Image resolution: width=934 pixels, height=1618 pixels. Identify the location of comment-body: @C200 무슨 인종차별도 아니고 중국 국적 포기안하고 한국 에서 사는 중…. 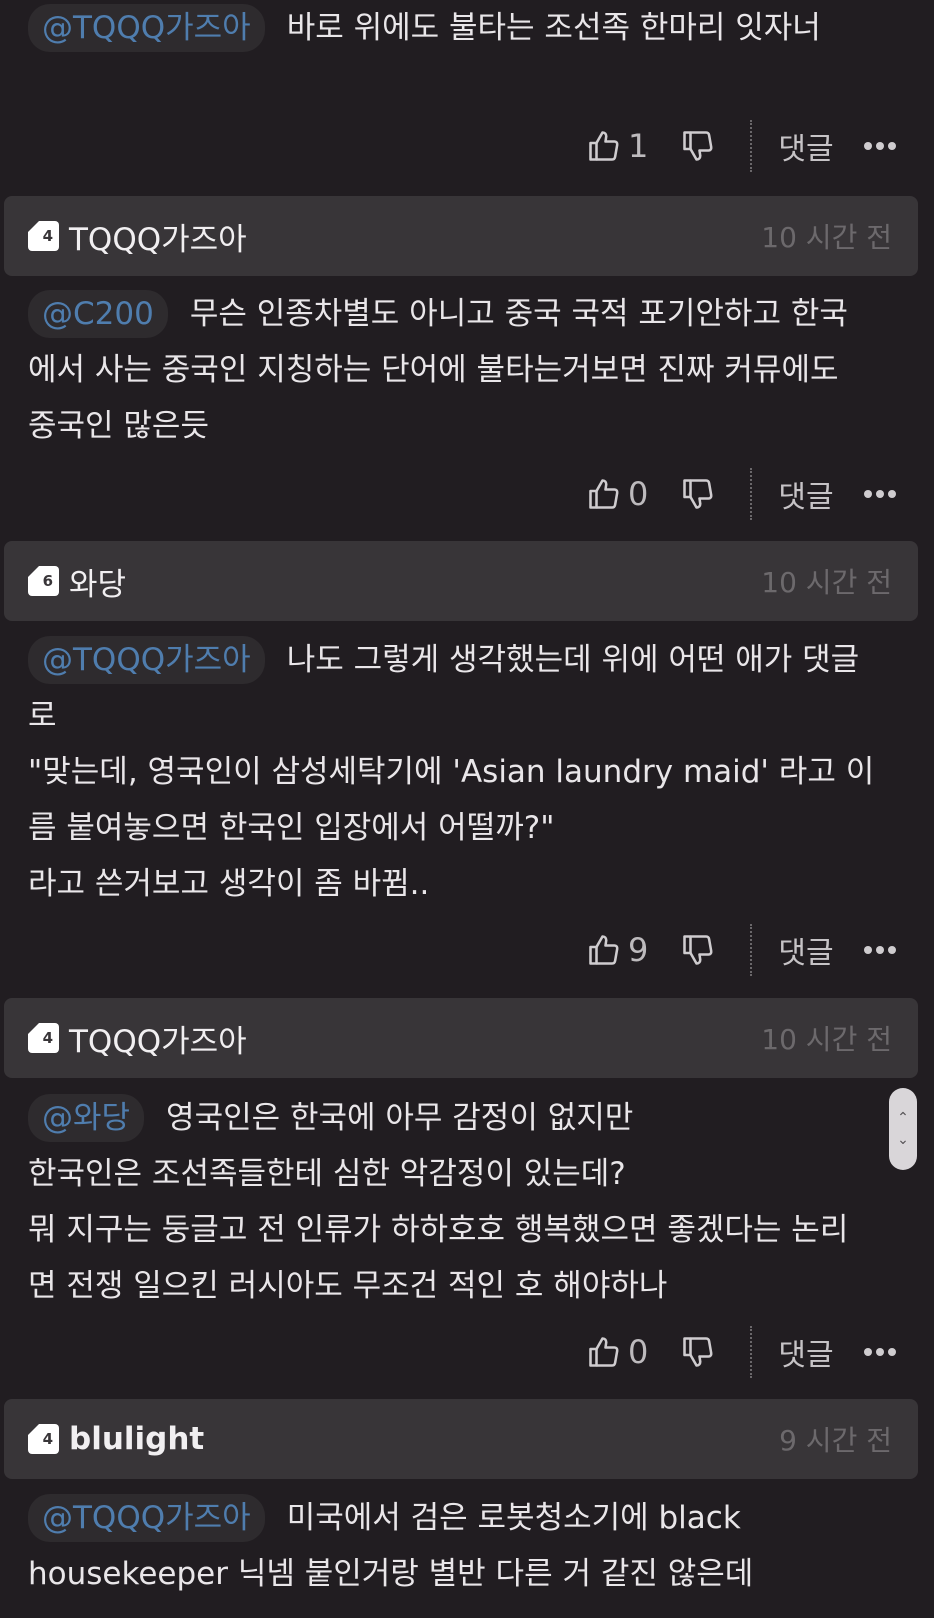
(468, 370).